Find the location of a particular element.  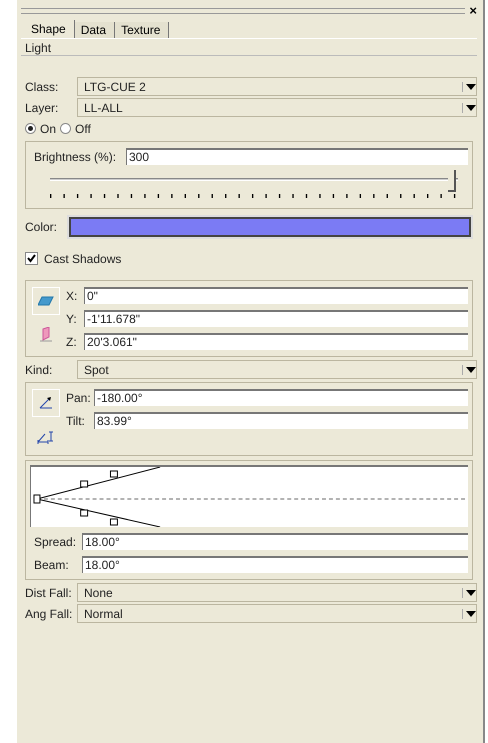

dropdown: LL-ALL is located at coordinates (277, 107).